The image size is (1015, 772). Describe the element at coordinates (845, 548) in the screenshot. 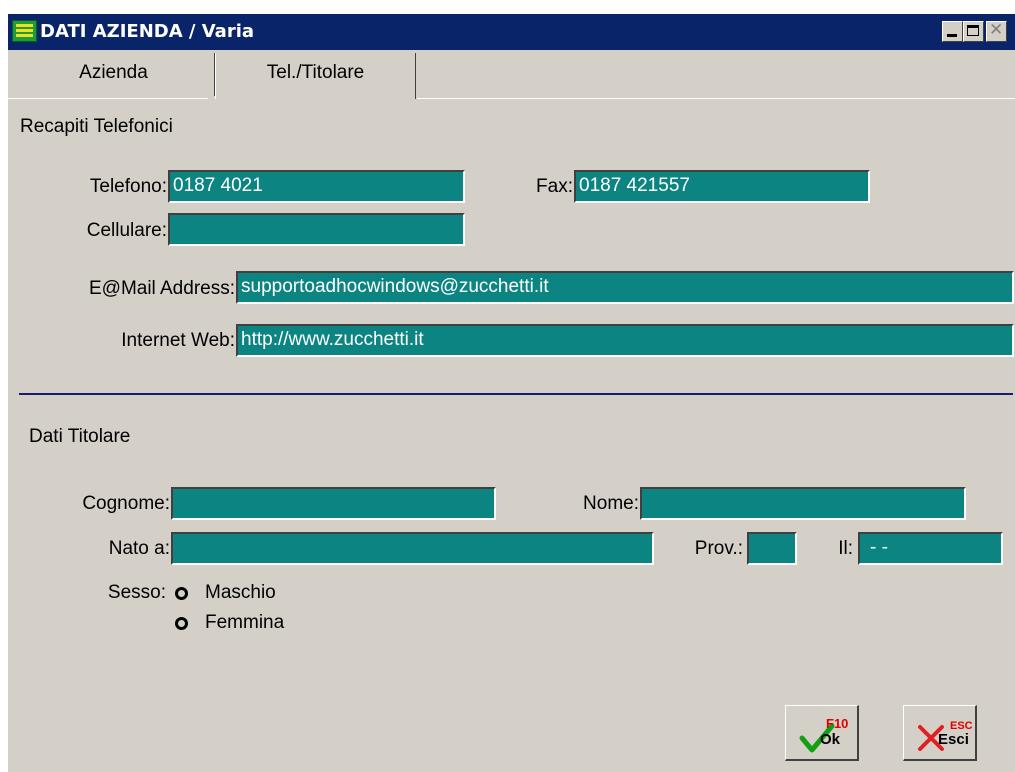

I see `il-label: Il:` at that location.